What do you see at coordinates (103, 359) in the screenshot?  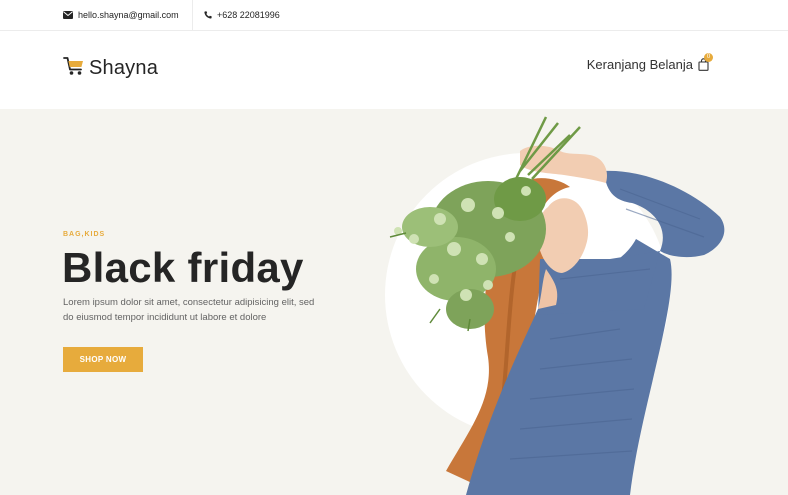 I see `shop-now-button: SHOP NOW` at bounding box center [103, 359].